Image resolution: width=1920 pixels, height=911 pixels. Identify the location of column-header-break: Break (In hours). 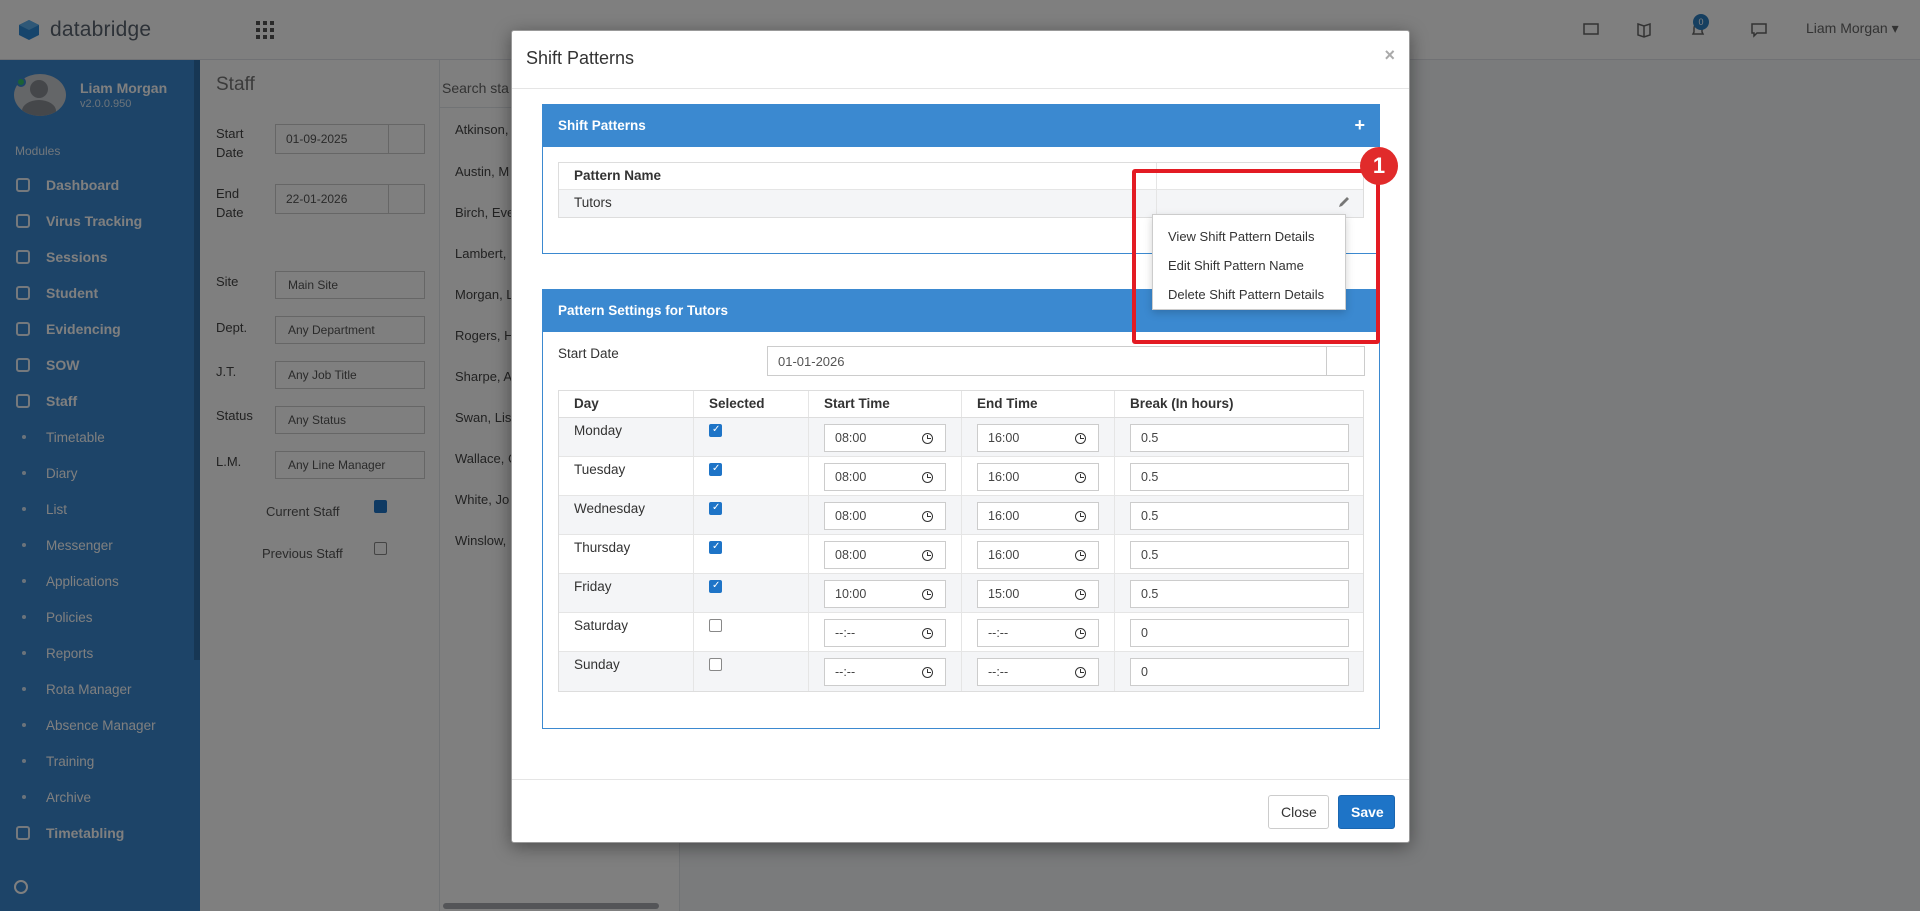
(1182, 403).